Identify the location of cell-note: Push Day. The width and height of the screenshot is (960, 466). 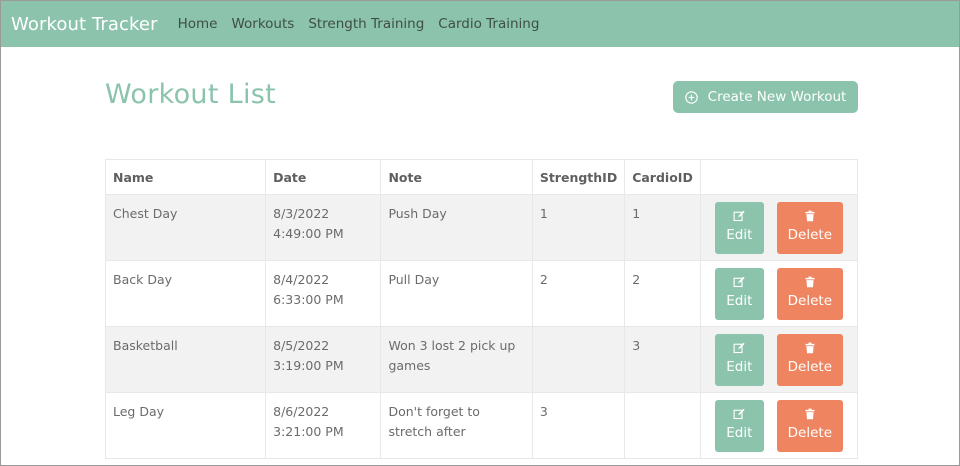
(456, 227).